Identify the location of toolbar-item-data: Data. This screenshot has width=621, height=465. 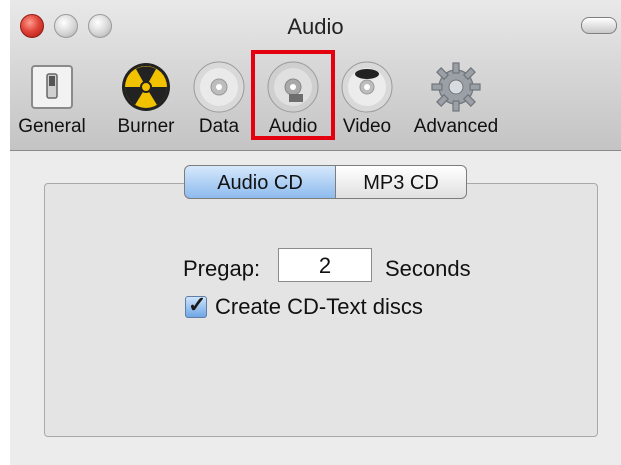
(219, 98).